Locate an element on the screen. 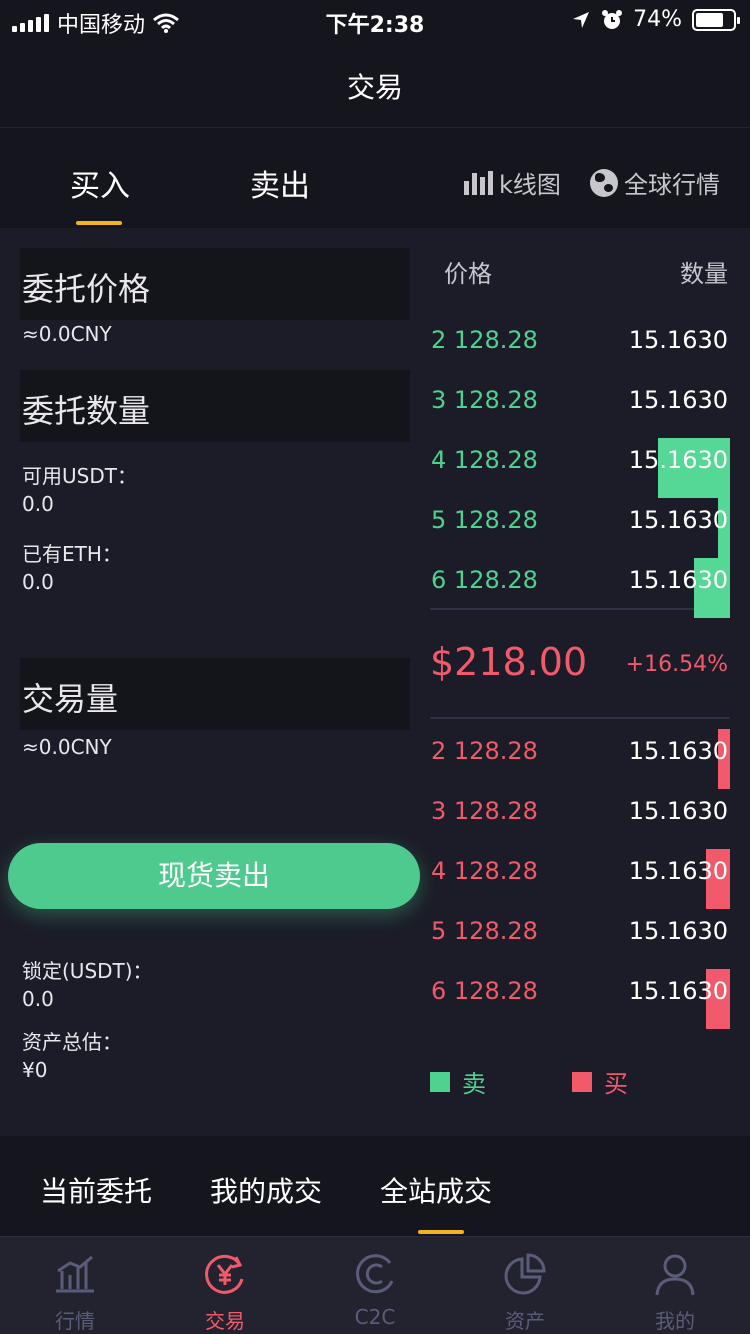 This screenshot has width=750, height=1334. price-change: +16.54% is located at coordinates (676, 664).